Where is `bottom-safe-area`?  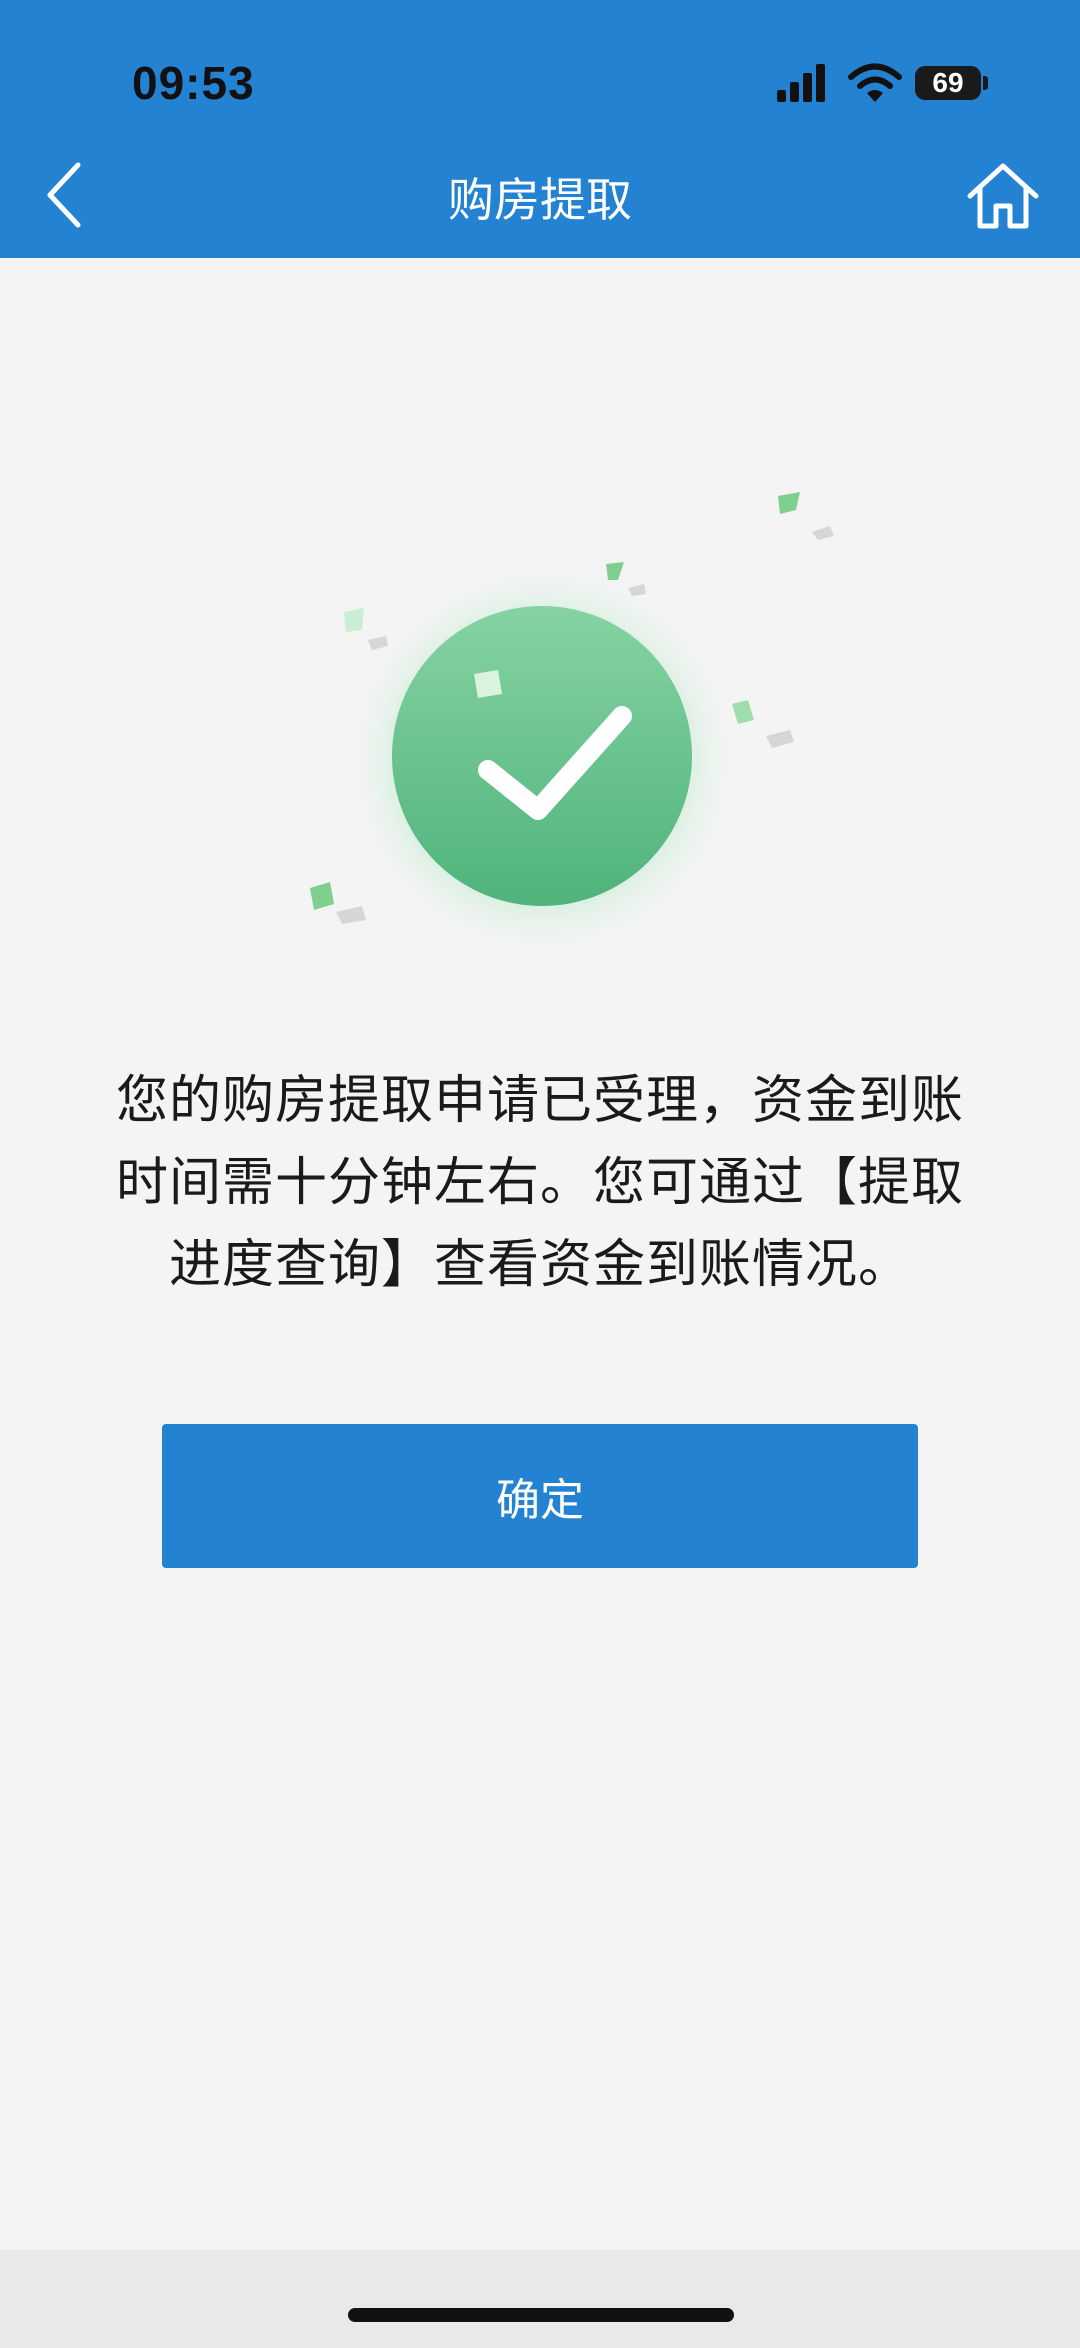 bottom-safe-area is located at coordinates (540, 2299).